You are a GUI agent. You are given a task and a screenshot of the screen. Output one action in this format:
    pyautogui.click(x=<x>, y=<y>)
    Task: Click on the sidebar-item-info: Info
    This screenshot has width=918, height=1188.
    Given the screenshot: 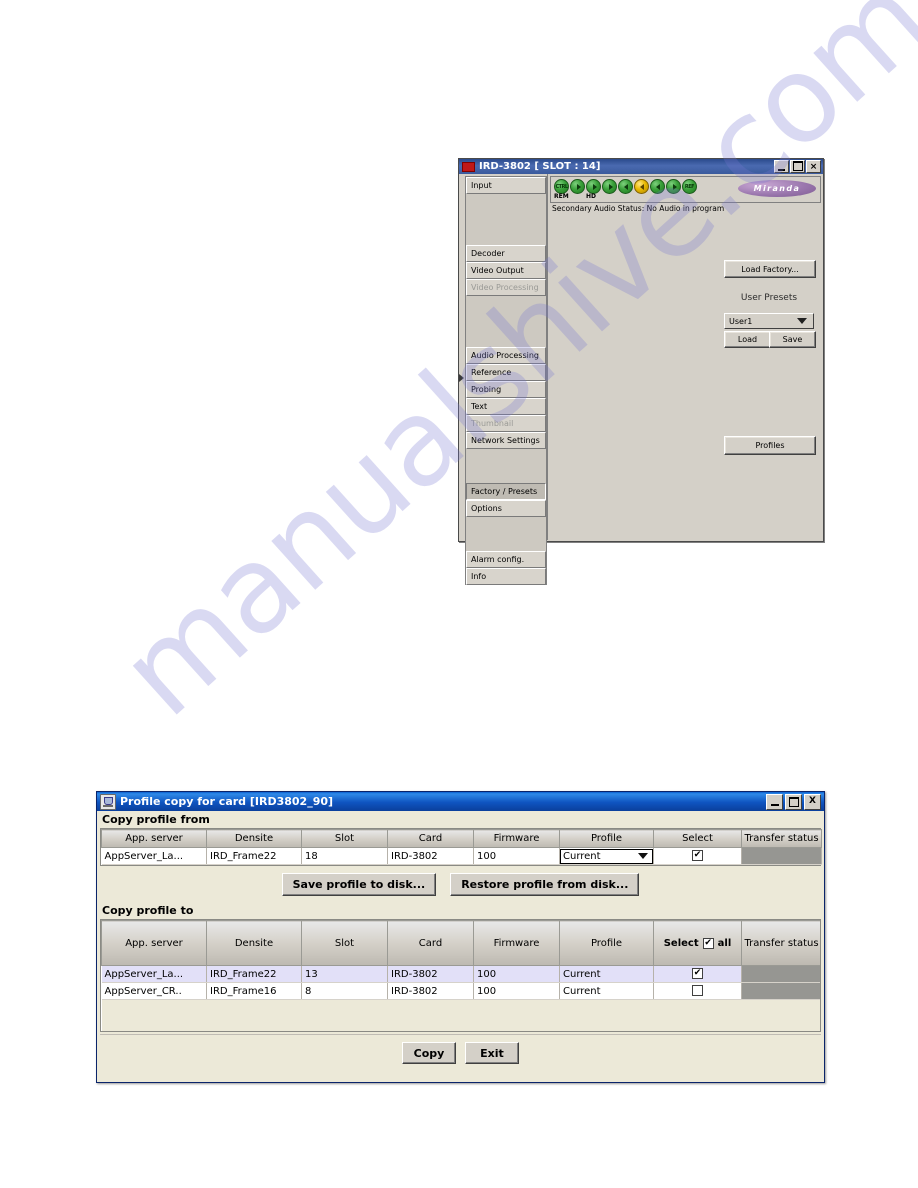 What is the action you would take?
    pyautogui.click(x=506, y=576)
    